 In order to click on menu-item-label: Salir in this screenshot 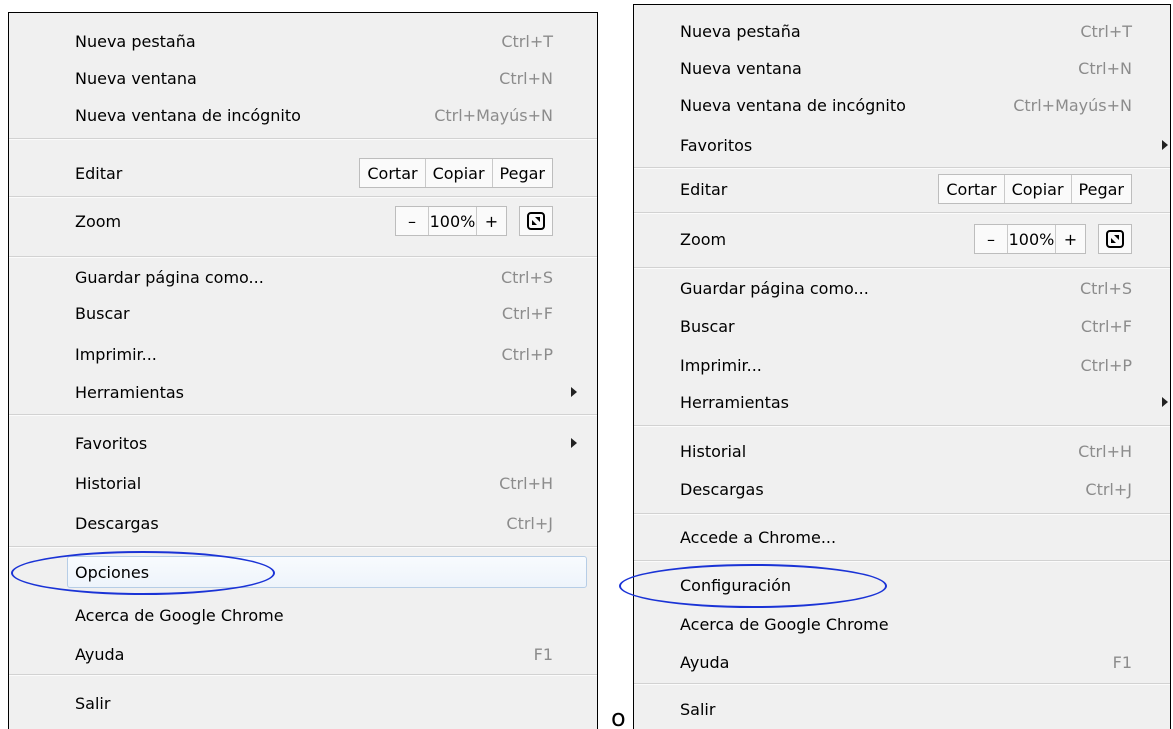, I will do `click(698, 709)`.